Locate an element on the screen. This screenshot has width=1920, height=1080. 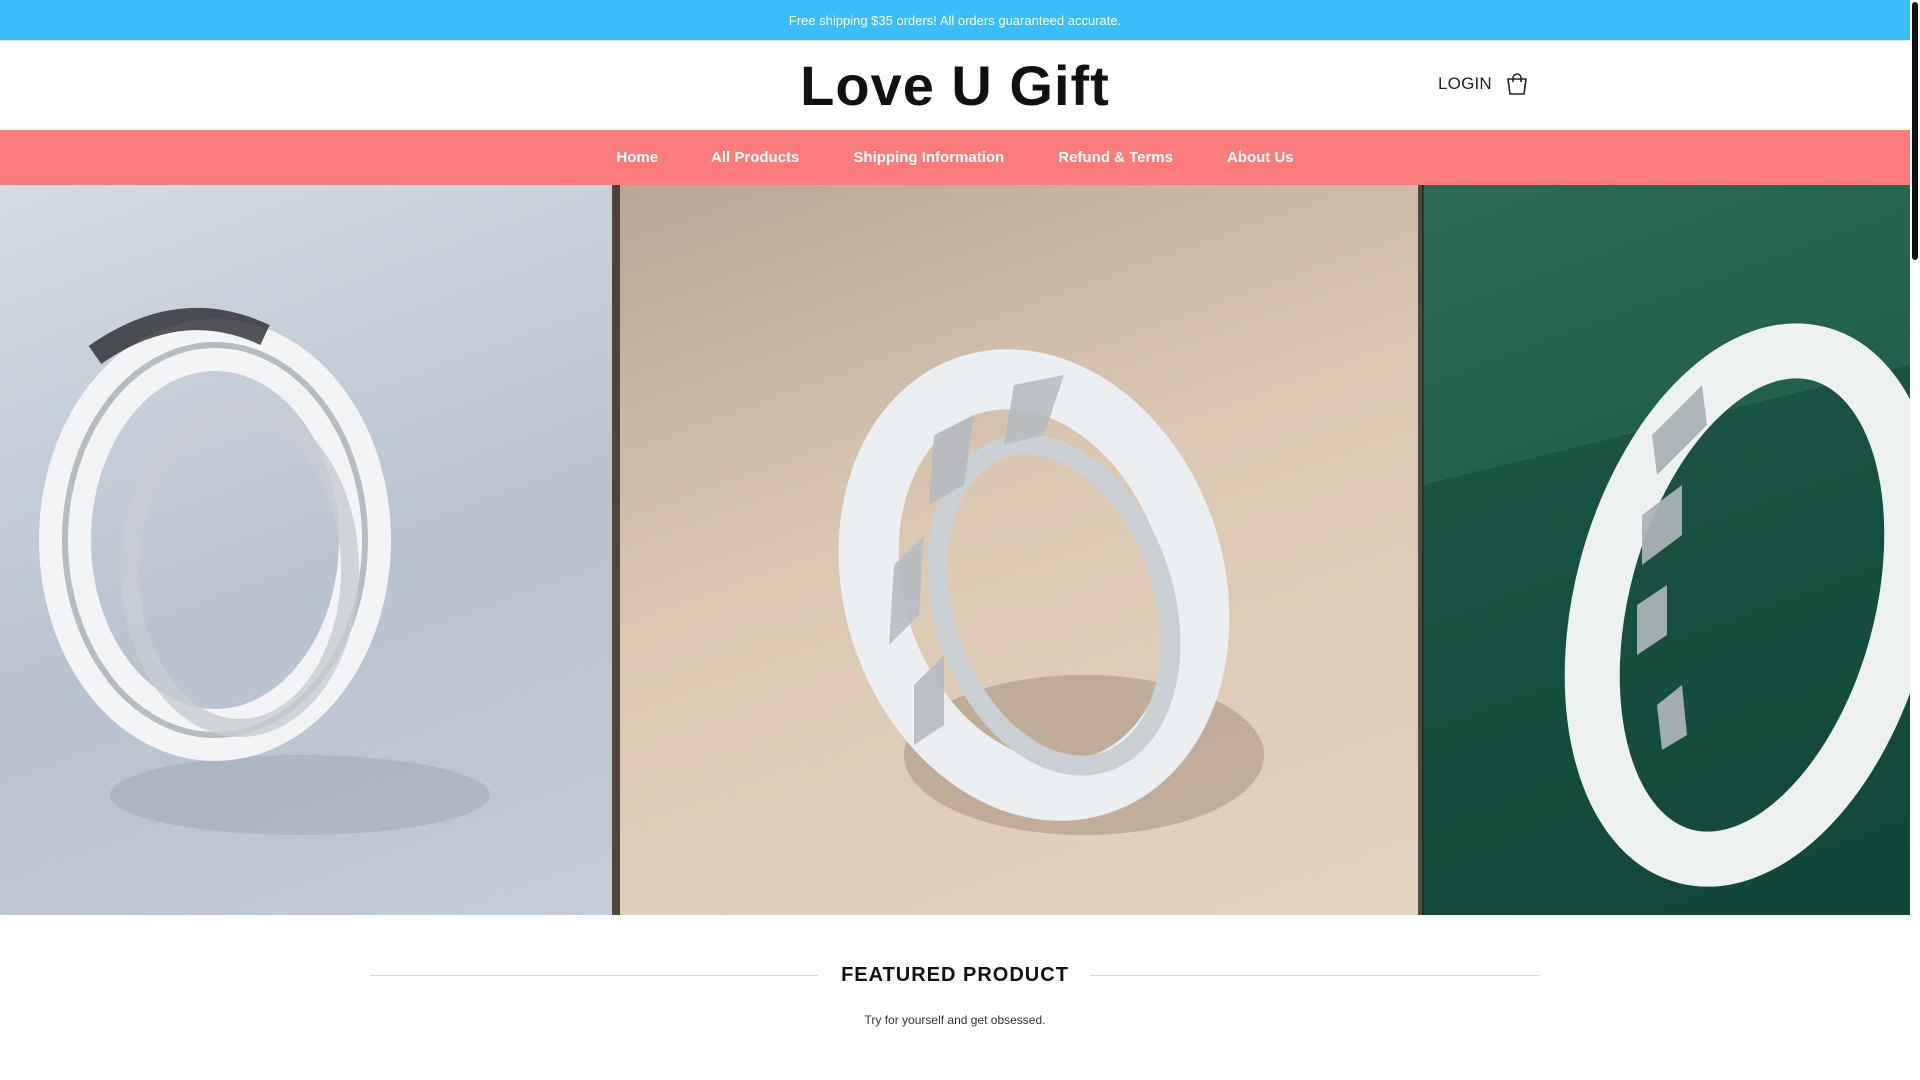
section-subtitle: Try for yourself and get obsessed. is located at coordinates (955, 1020).